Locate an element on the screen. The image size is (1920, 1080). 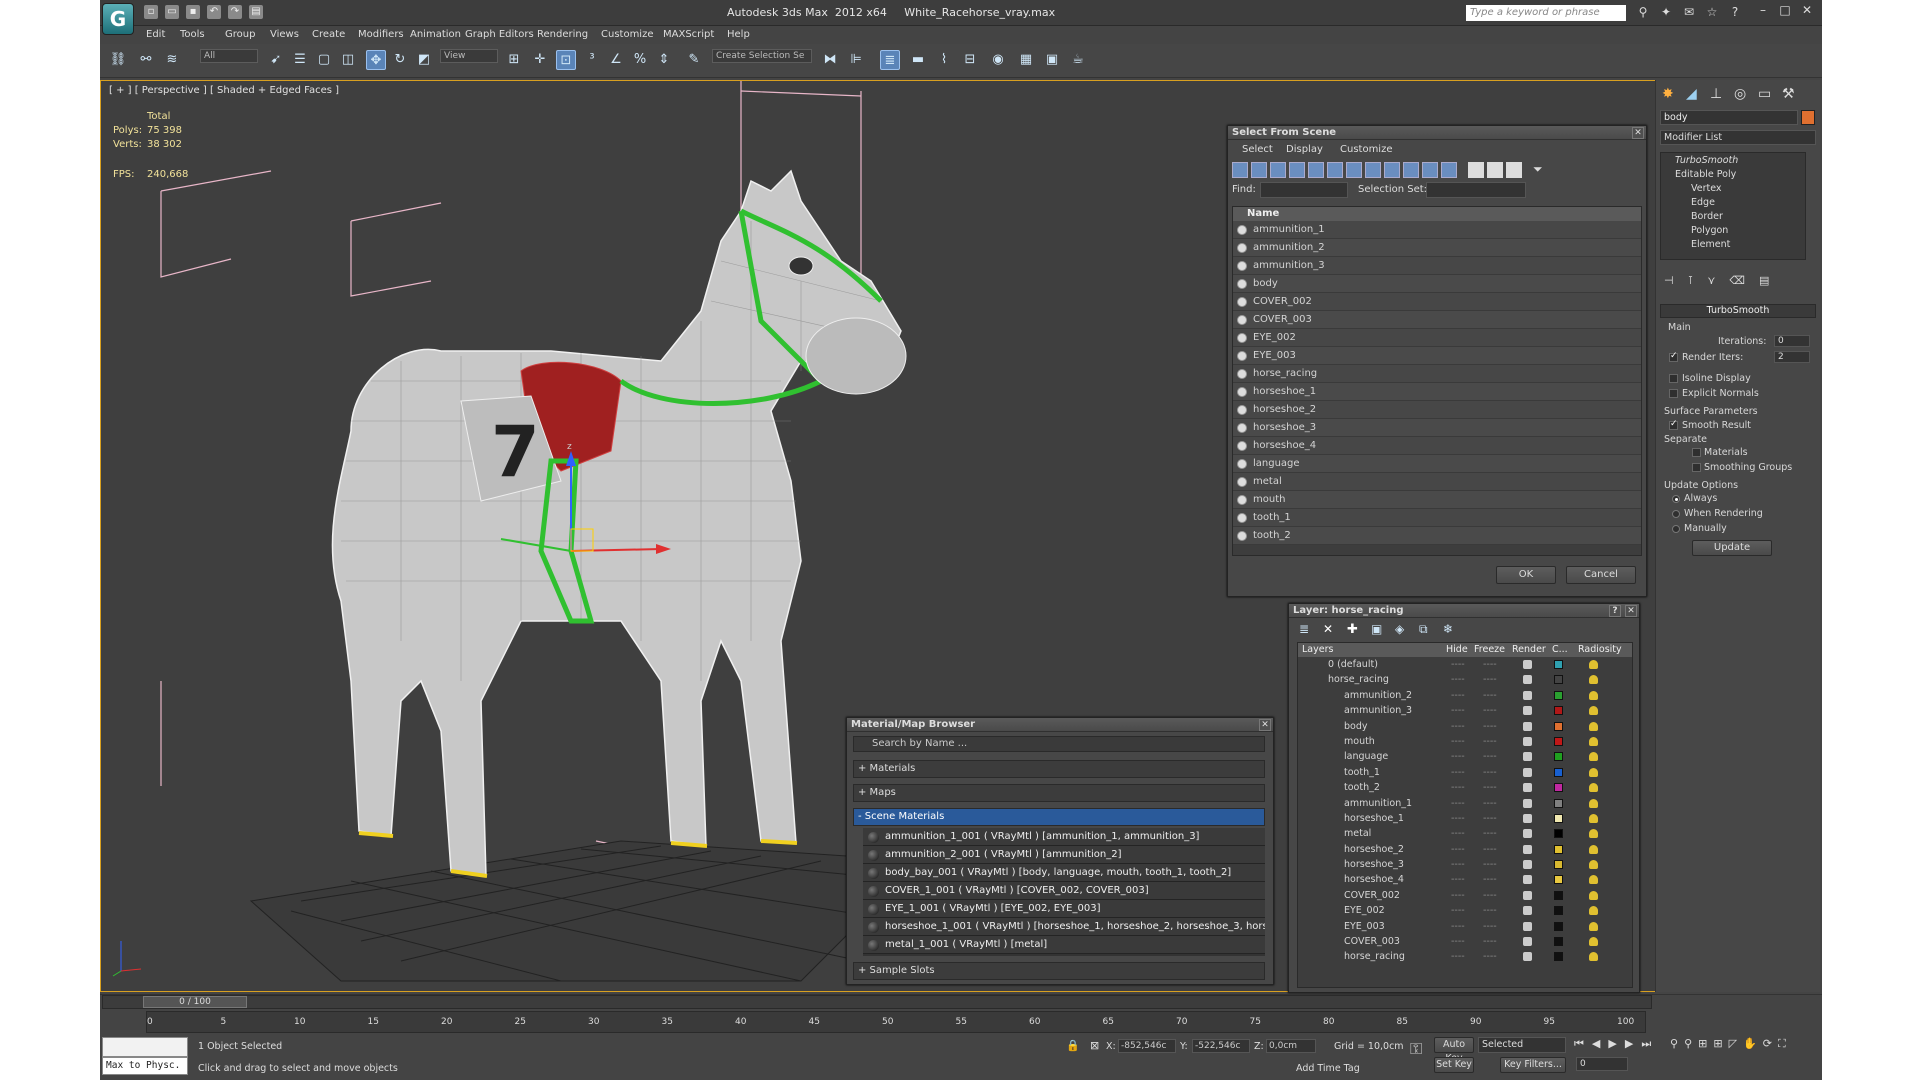
layer-name: horseshoe_1 is located at coordinates (1374, 818).